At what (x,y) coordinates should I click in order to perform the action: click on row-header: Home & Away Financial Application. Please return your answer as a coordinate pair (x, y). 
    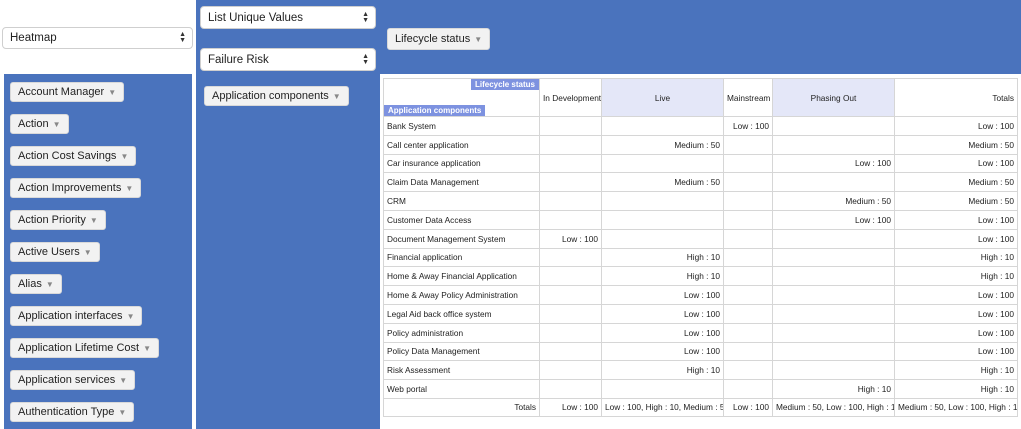
    Looking at the image, I should click on (461, 276).